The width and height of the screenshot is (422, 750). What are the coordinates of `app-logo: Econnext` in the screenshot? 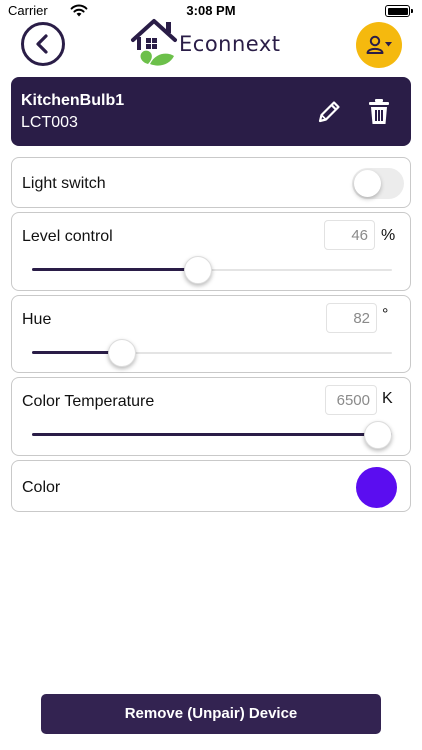 It's located at (212, 43).